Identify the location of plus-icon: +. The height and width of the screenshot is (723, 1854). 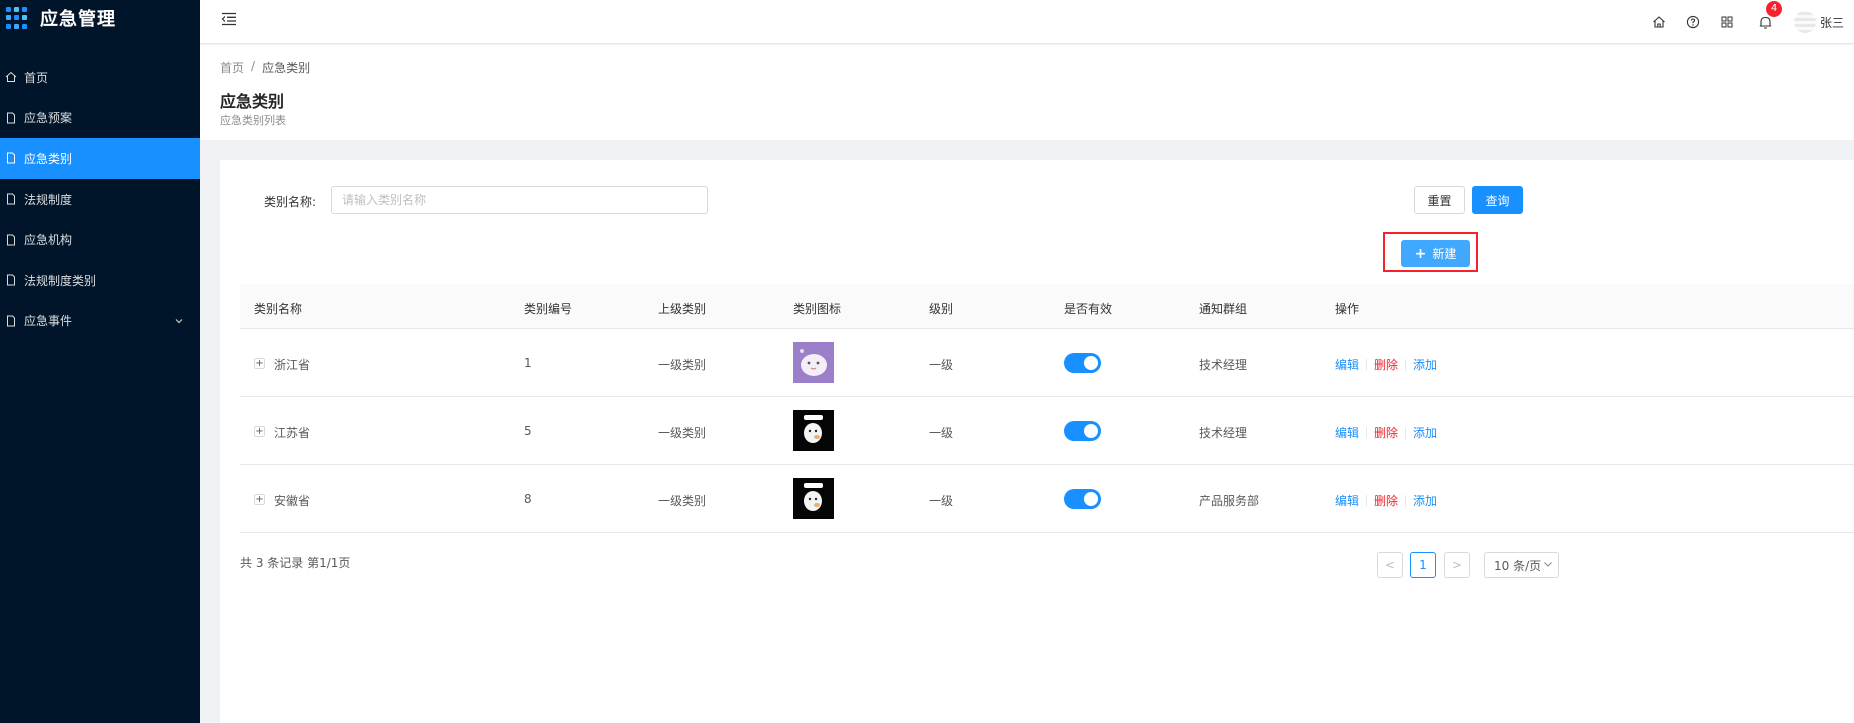
(1420, 253).